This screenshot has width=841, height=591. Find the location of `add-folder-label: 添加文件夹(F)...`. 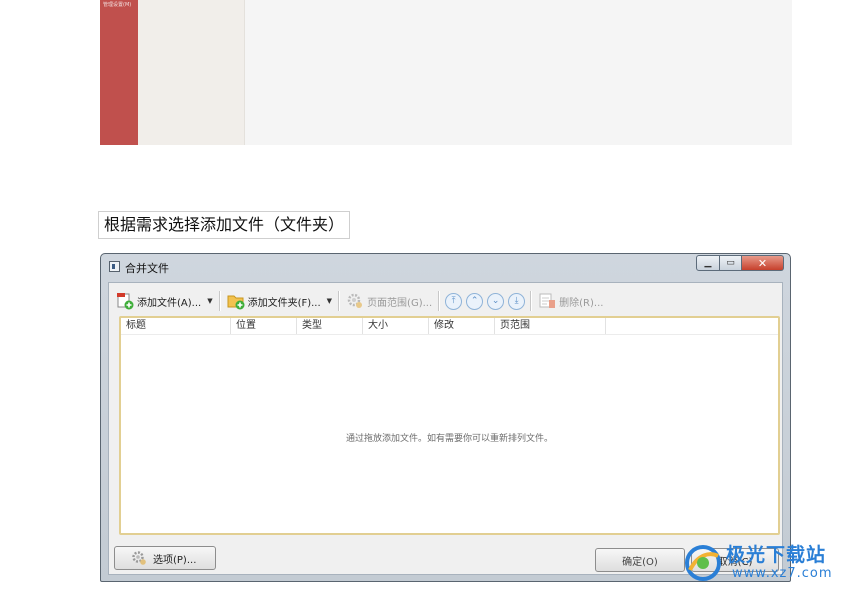

add-folder-label: 添加文件夹(F)... is located at coordinates (284, 303).